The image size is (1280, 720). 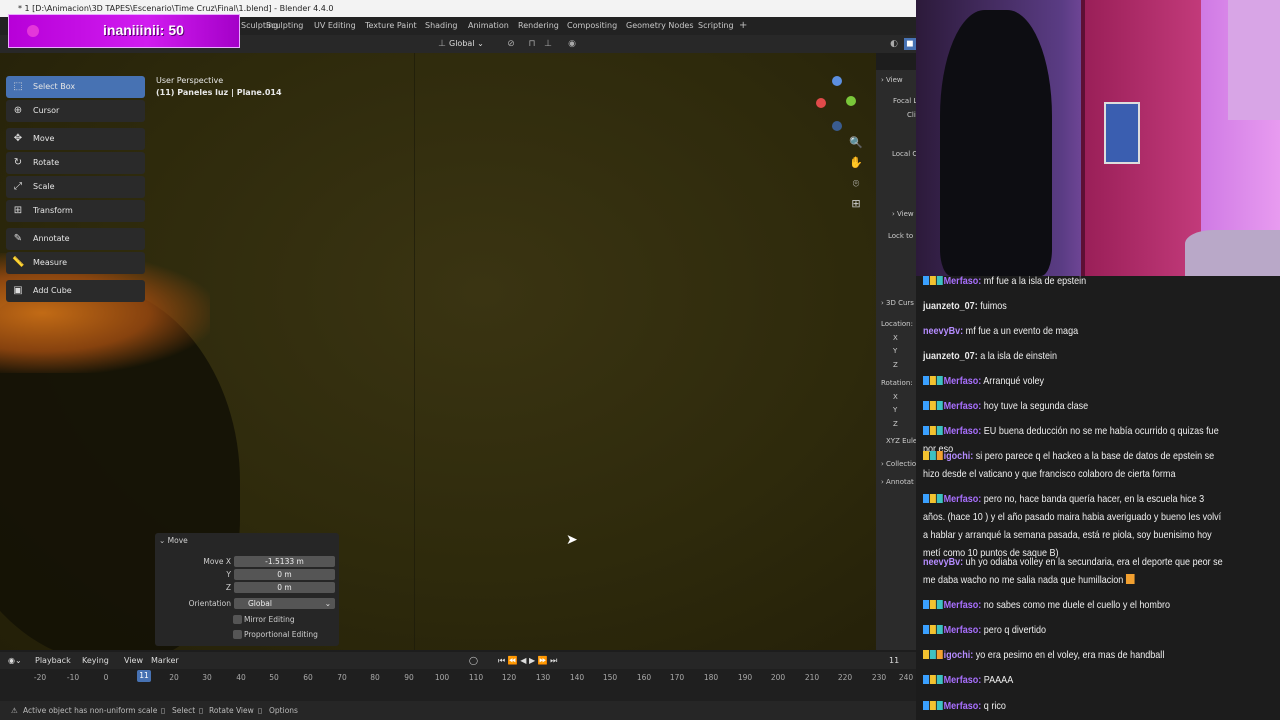 I want to click on tick-label: 20, so click(x=174, y=677).